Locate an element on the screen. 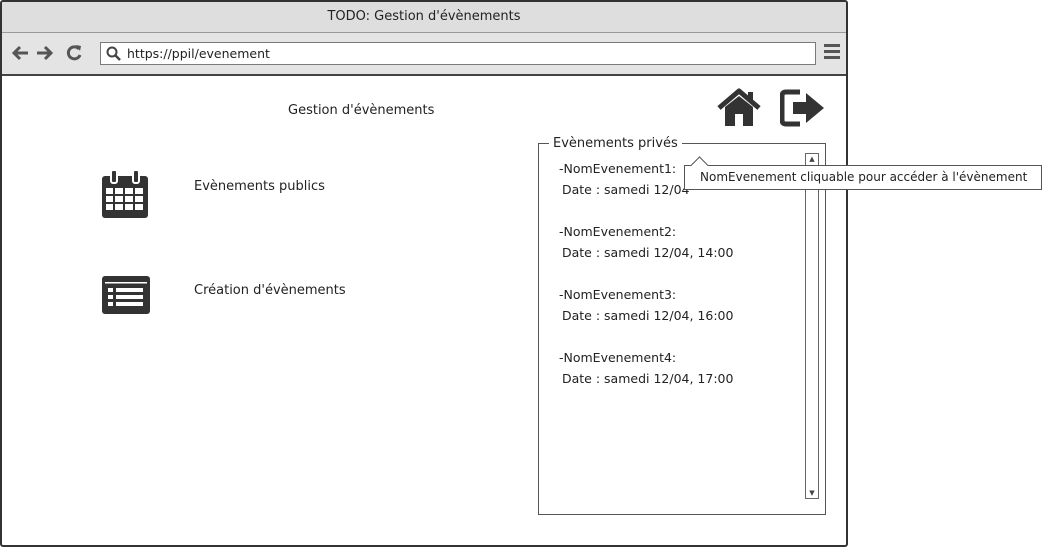 The height and width of the screenshot is (550, 1043). scrollbar: ▲ ▼ is located at coordinates (812, 326).